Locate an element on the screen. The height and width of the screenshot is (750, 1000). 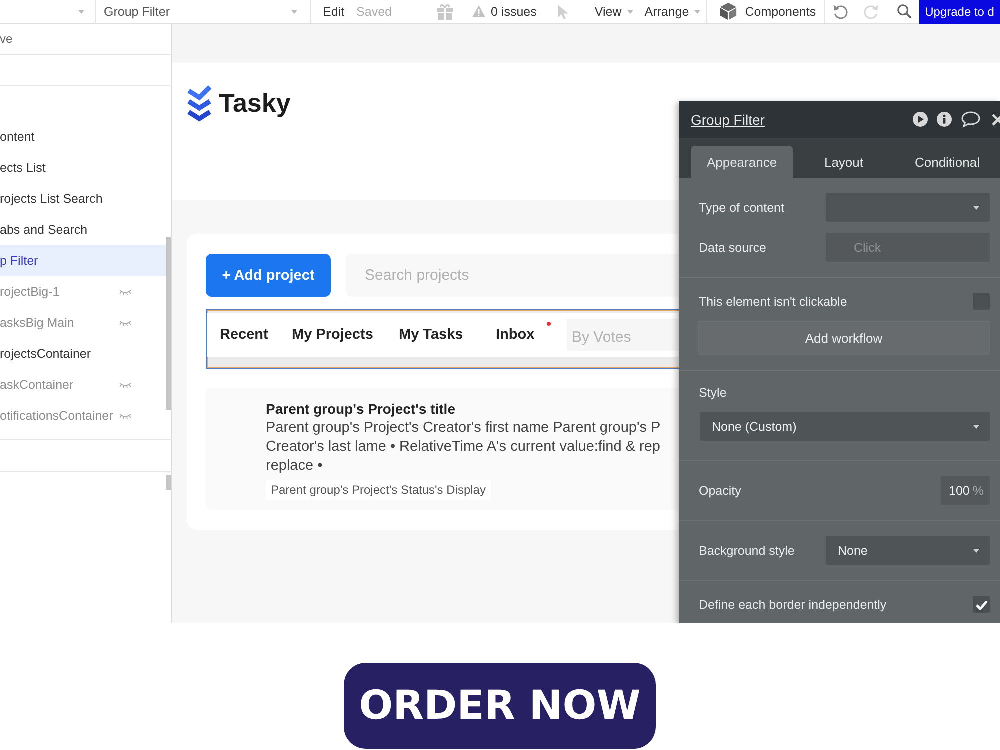
gift-icon is located at coordinates (445, 11).